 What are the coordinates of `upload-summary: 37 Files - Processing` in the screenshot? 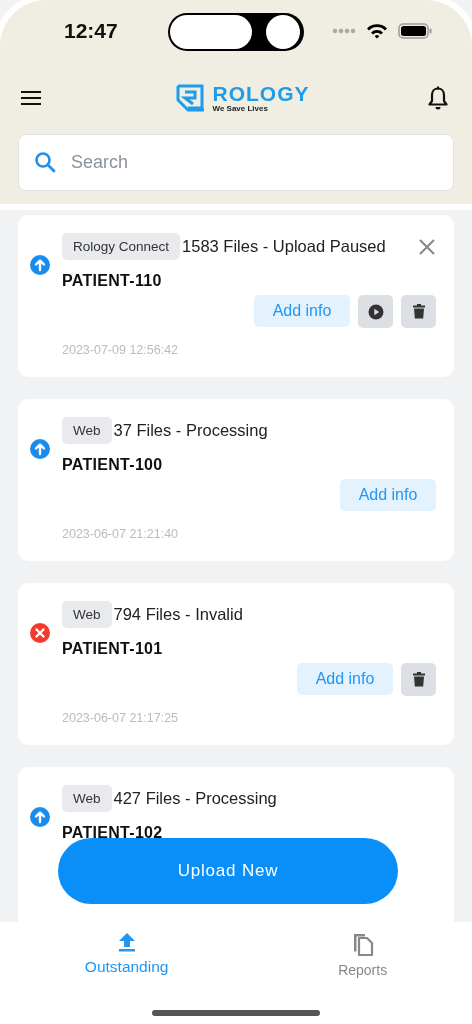 It's located at (191, 430).